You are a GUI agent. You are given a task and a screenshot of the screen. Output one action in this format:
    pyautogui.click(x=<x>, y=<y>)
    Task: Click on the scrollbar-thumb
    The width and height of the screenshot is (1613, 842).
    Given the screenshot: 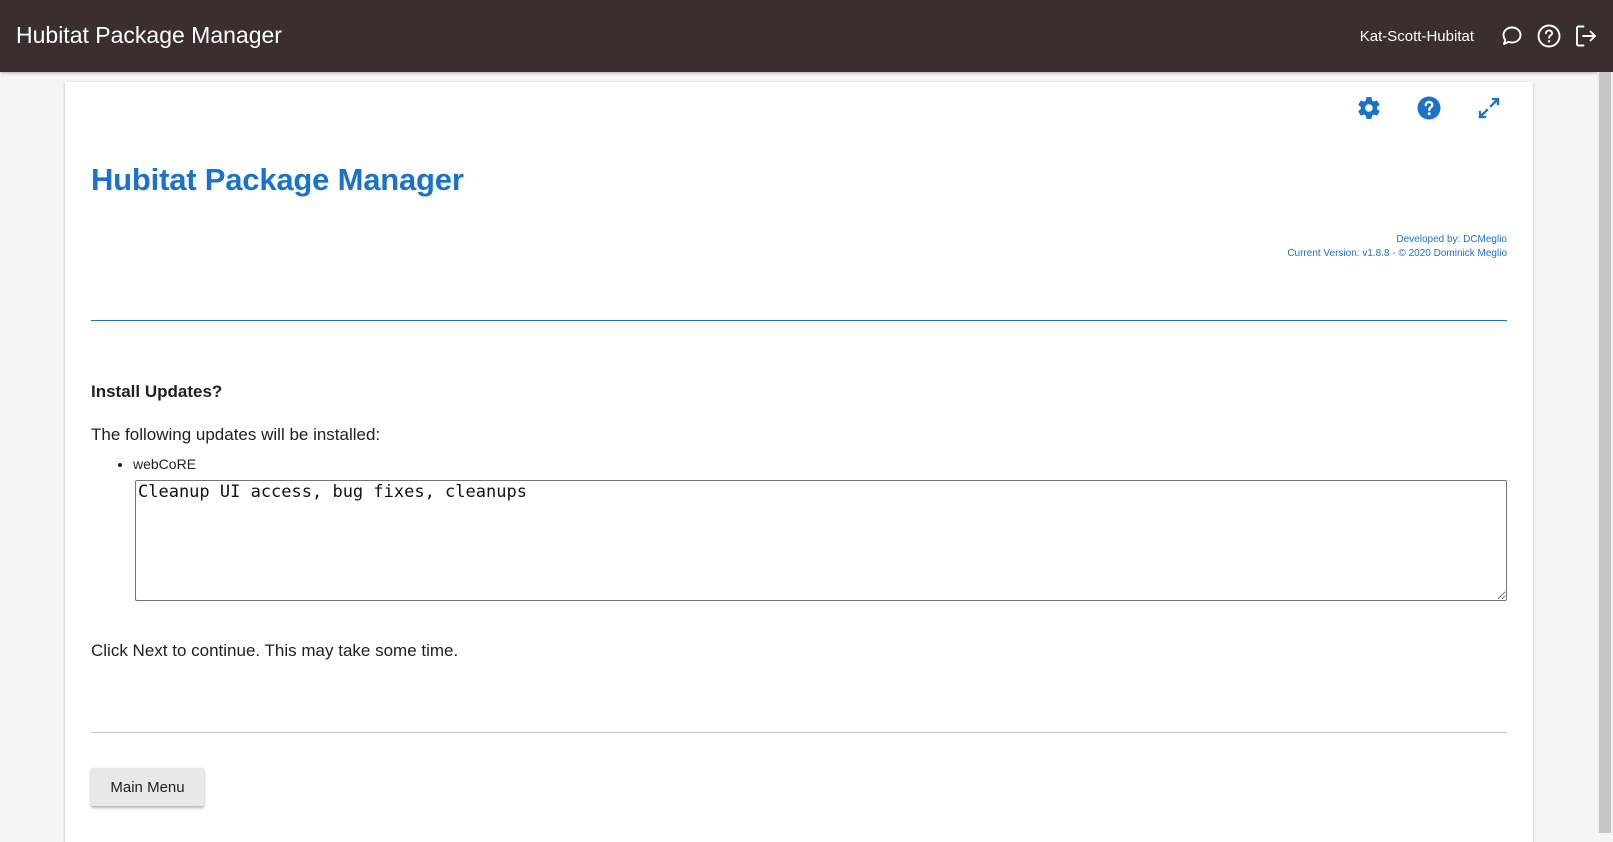 What is the action you would take?
    pyautogui.click(x=1605, y=452)
    